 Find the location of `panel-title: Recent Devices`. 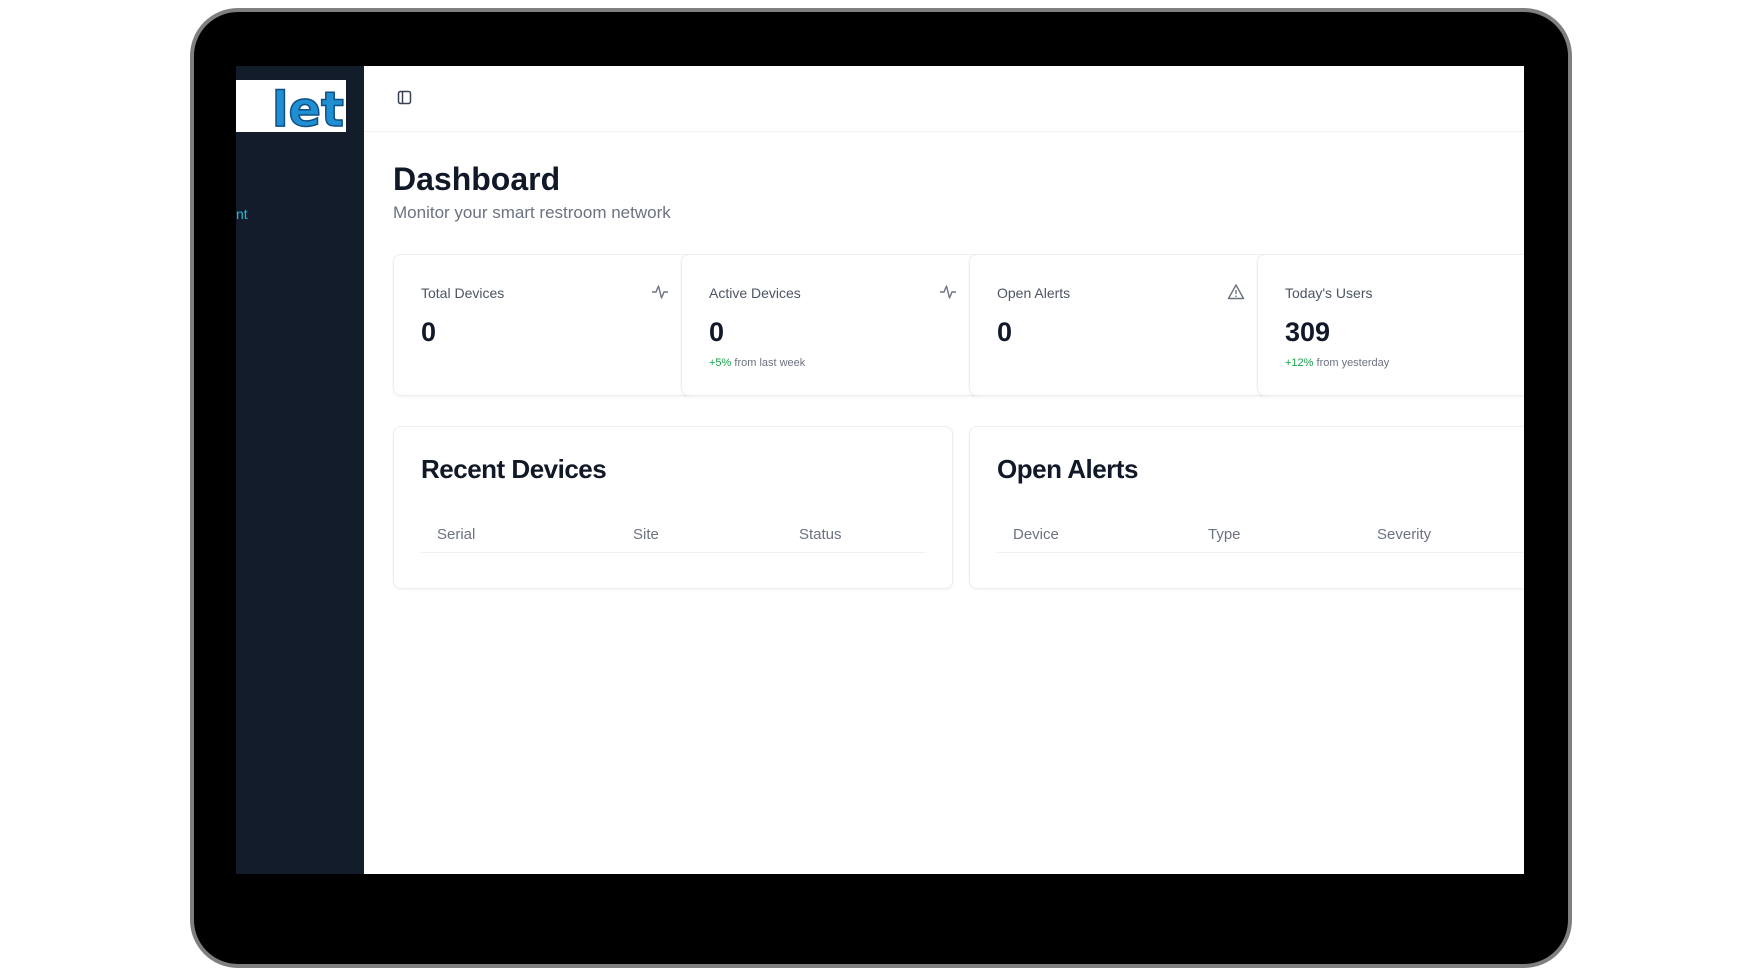

panel-title: Recent Devices is located at coordinates (514, 469).